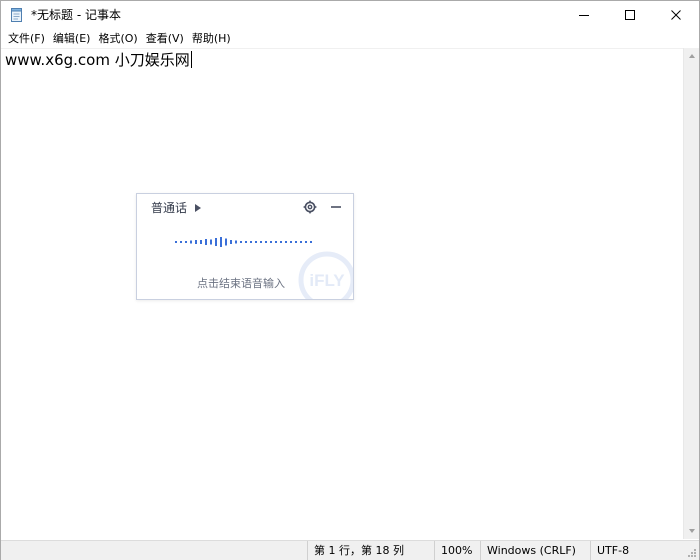  I want to click on window-title: *无标题 - 记事本, so click(76, 15).